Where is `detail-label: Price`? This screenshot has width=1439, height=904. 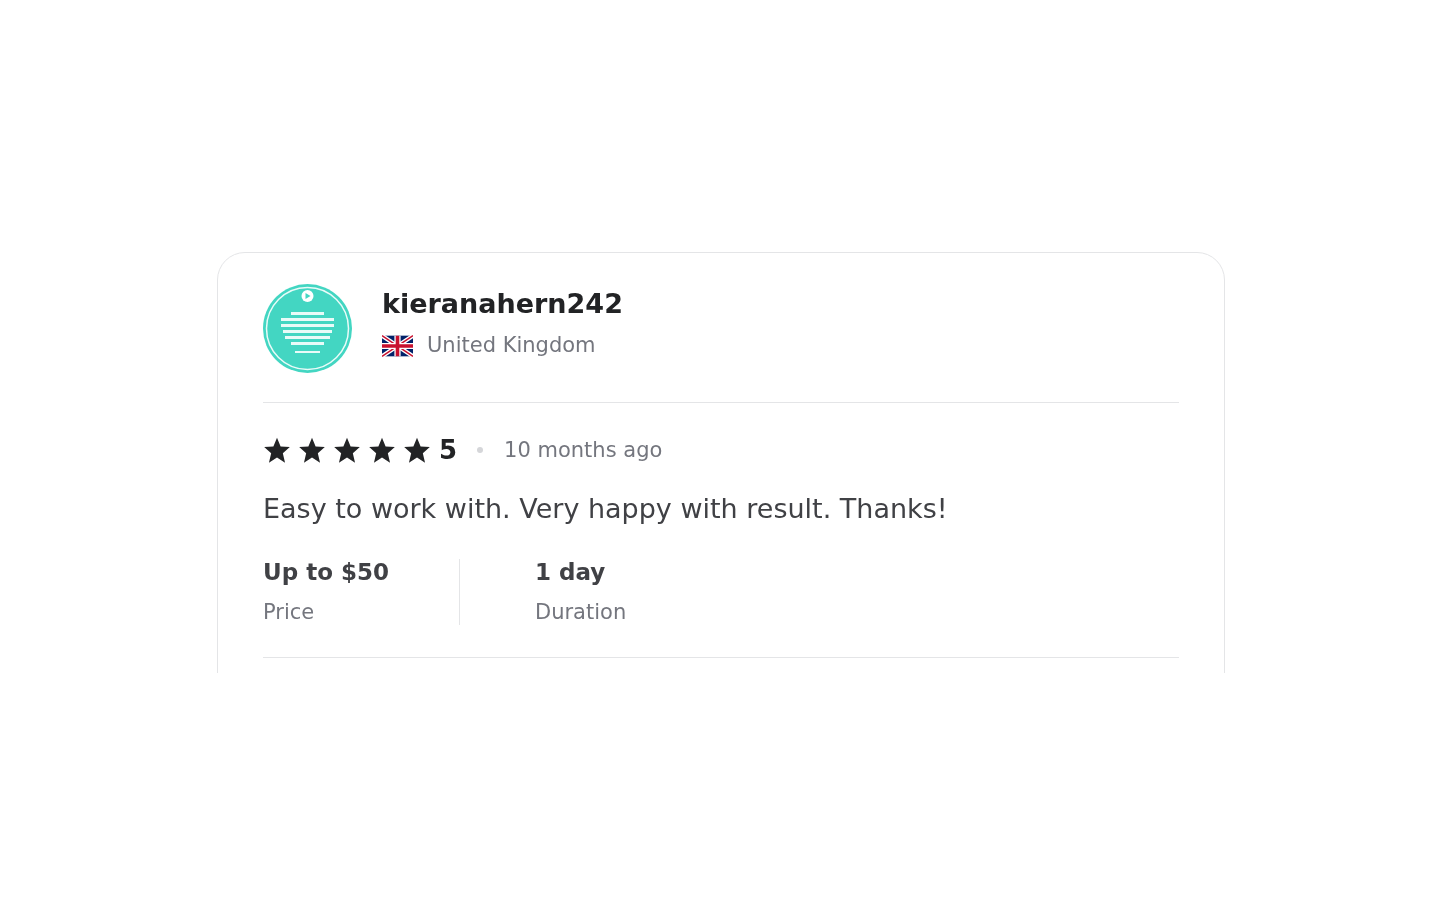
detail-label: Price is located at coordinates (289, 612).